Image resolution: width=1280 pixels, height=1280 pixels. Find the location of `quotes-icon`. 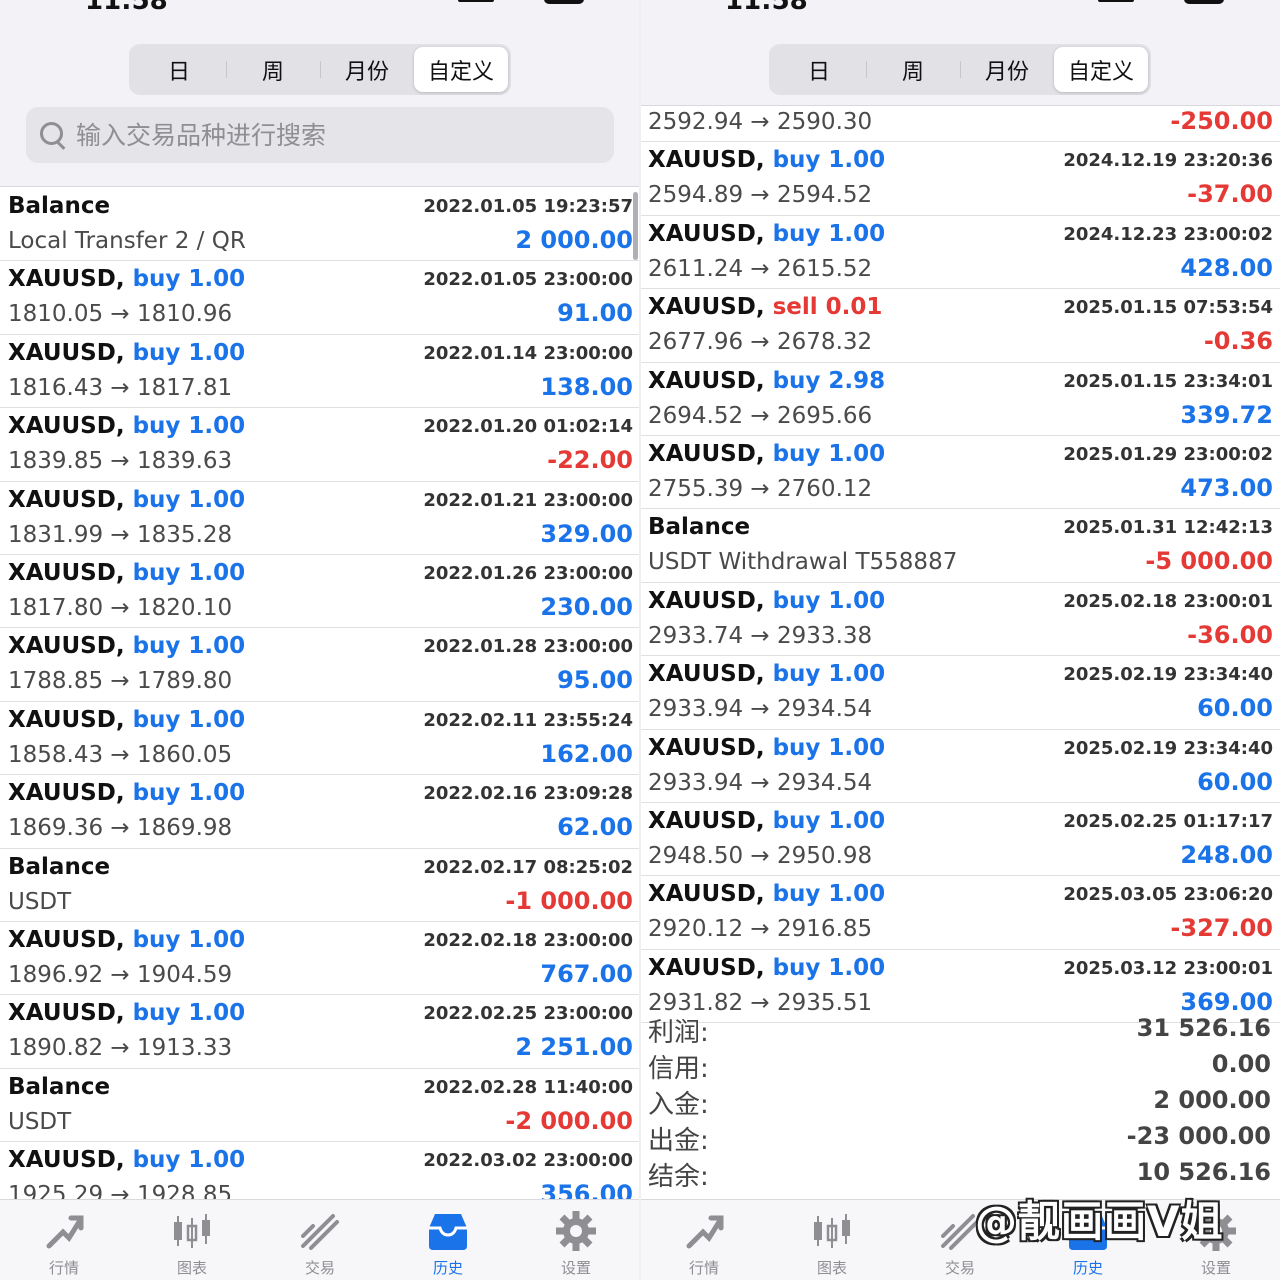

quotes-icon is located at coordinates (64, 1231).